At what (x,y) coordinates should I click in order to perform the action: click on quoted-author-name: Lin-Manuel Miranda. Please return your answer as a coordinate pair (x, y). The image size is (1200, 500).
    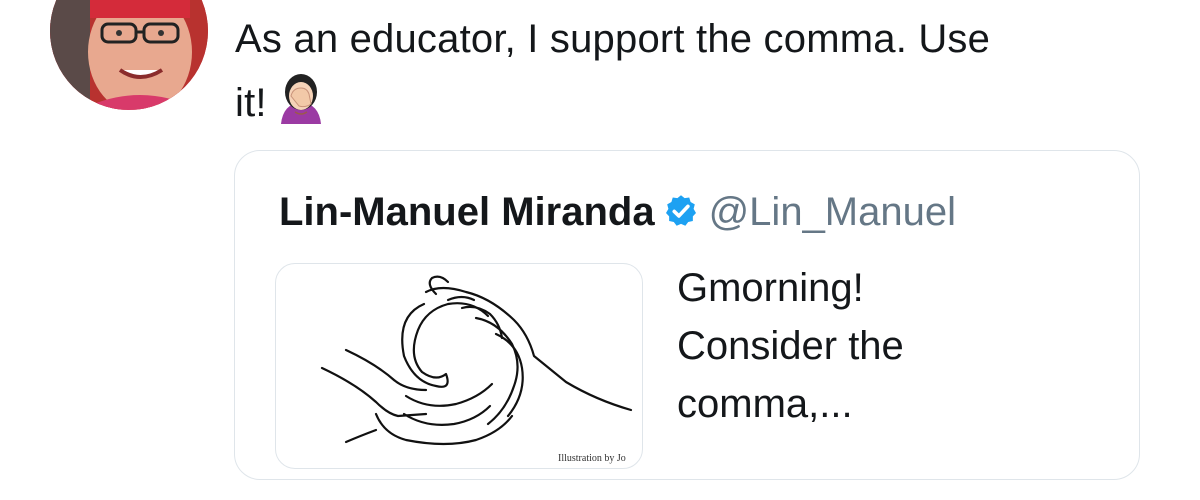
    Looking at the image, I should click on (467, 212).